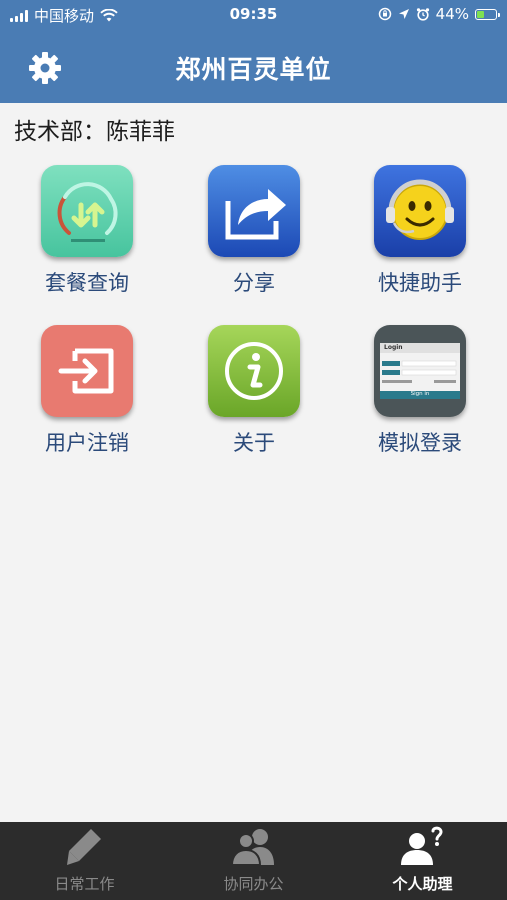 Image resolution: width=507 pixels, height=900 pixels. What do you see at coordinates (253, 15) in the screenshot?
I see `status-bar: 中国移动 09:35 44%` at bounding box center [253, 15].